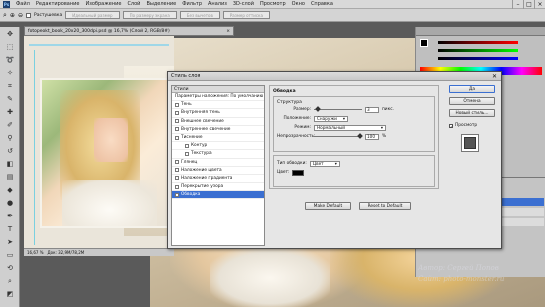  I want to click on size-slider, so click(338, 109).